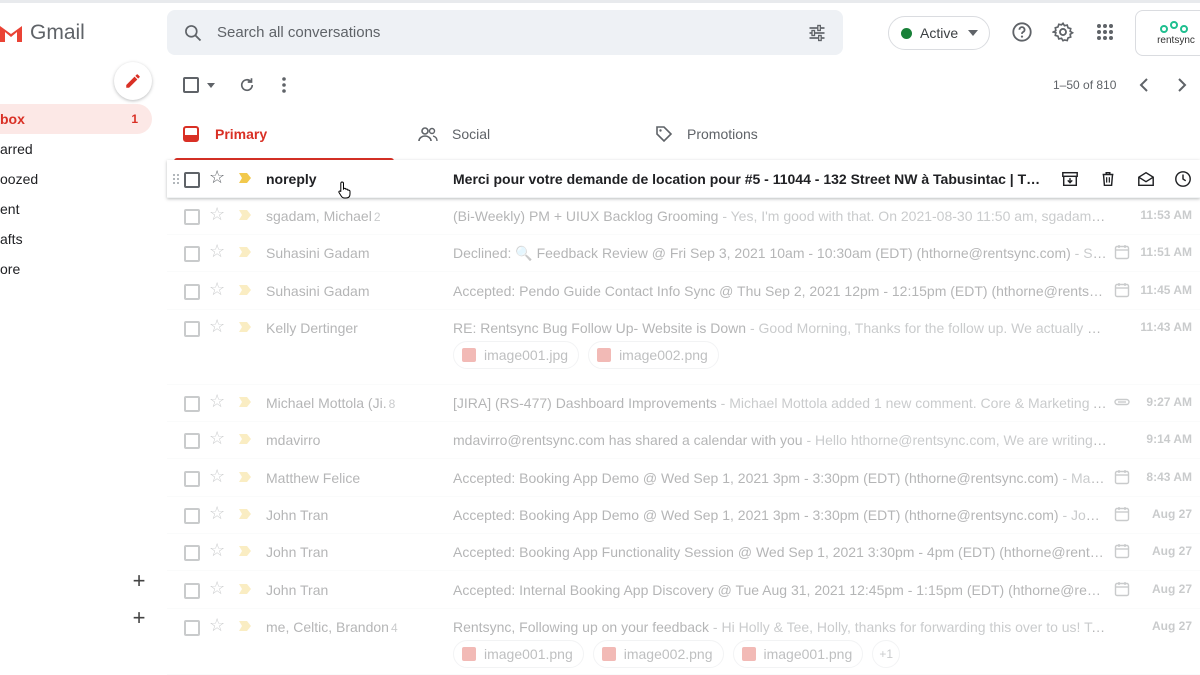 The height and width of the screenshot is (675, 1200). I want to click on search-input, so click(497, 32).